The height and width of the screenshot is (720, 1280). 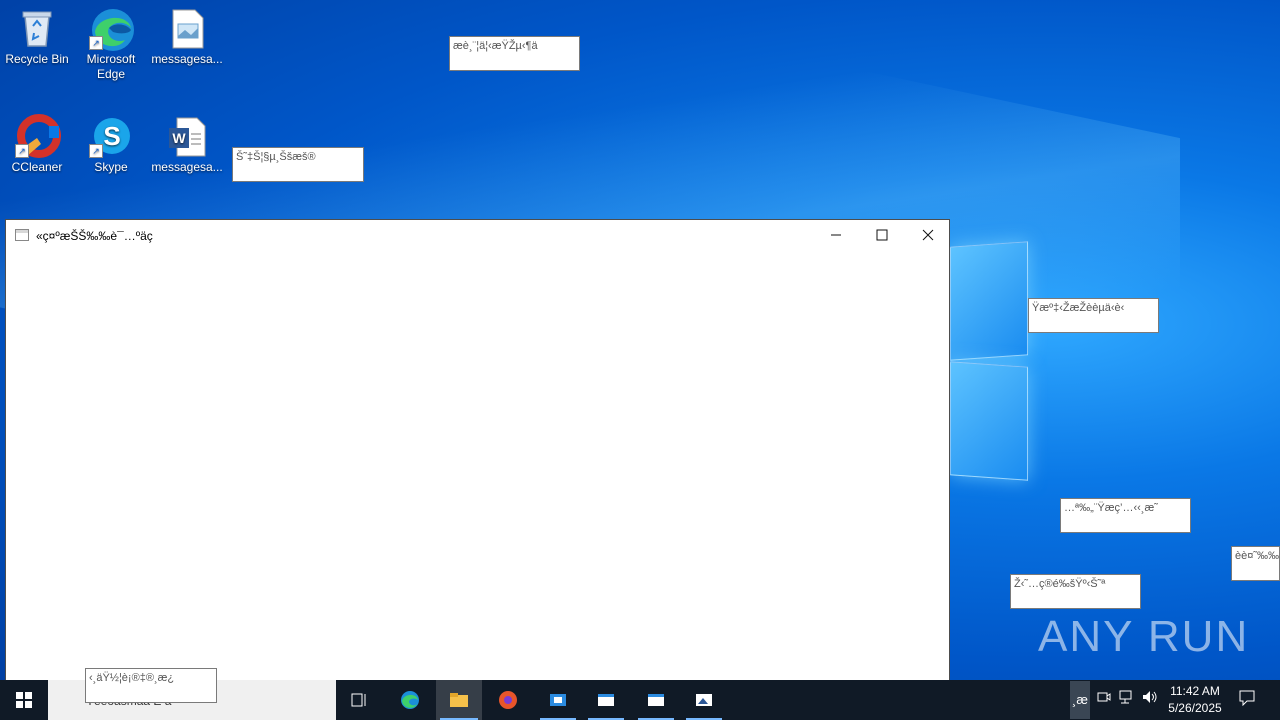 I want to click on garbled-popup: æè¸¨¦ä¦‹æŸŽµ‹¶ä, so click(x=514, y=53).